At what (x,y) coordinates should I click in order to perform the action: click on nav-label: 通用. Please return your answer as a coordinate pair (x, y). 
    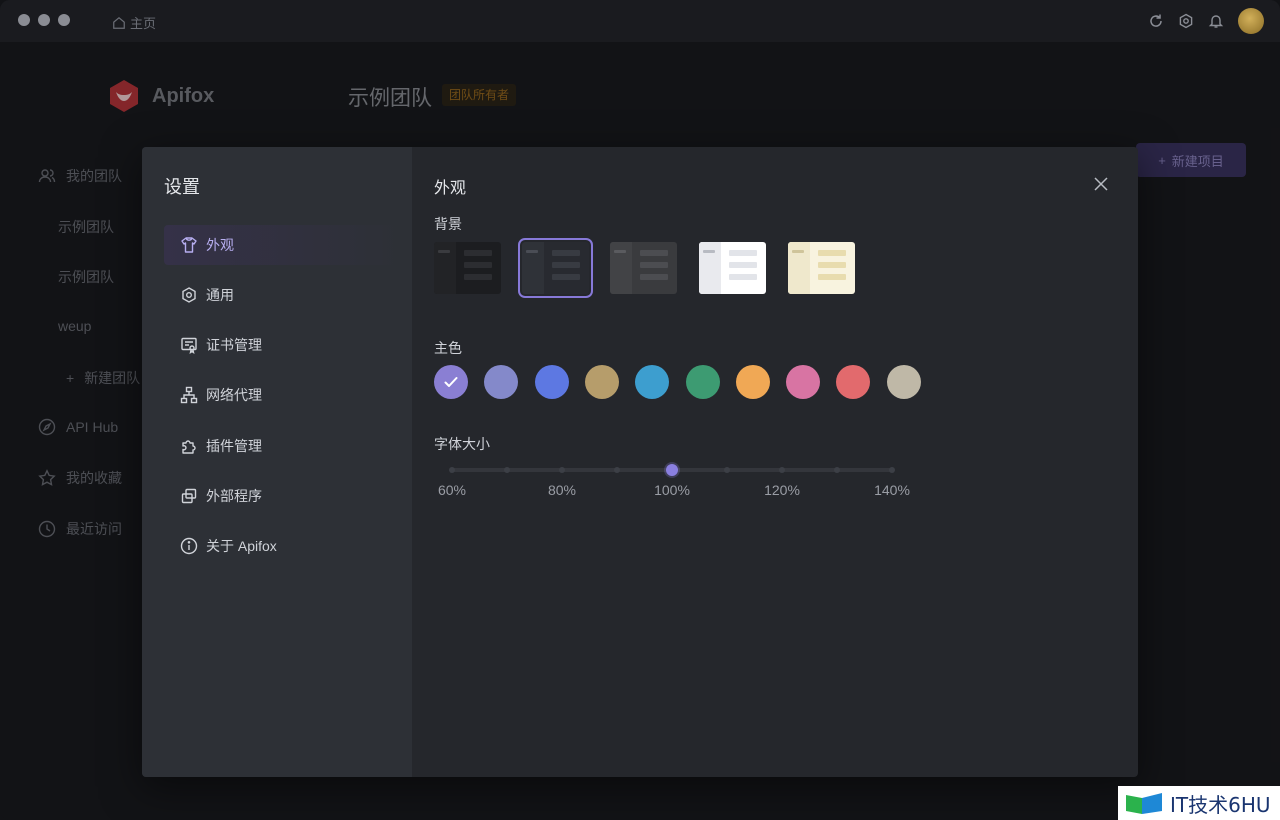
    Looking at the image, I should click on (220, 295).